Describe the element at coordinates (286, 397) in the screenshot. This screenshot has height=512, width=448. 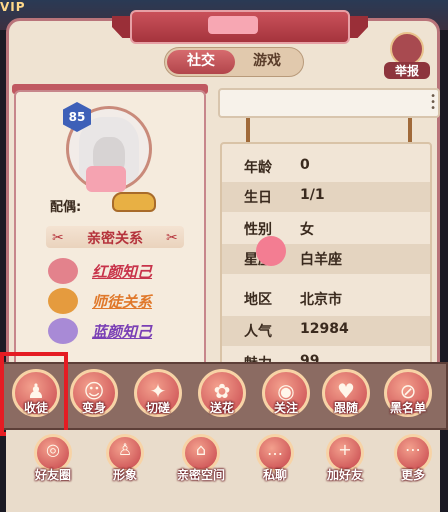
I see `follow-button: ◉ 关注` at that location.